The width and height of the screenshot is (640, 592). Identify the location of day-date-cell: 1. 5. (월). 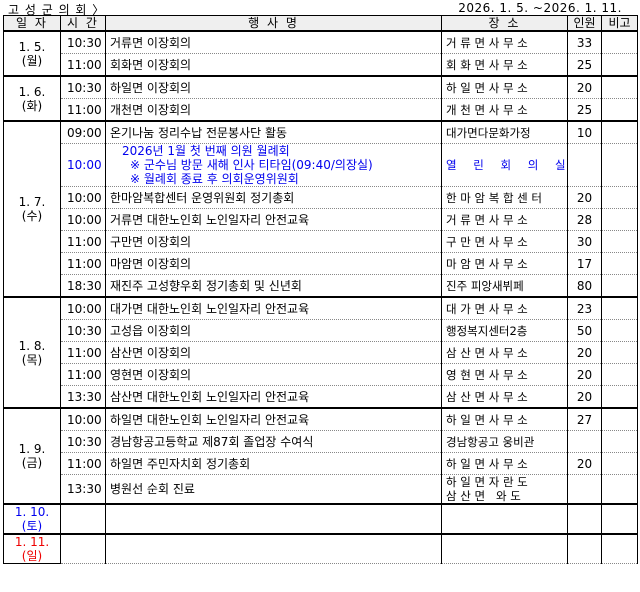
(32, 53).